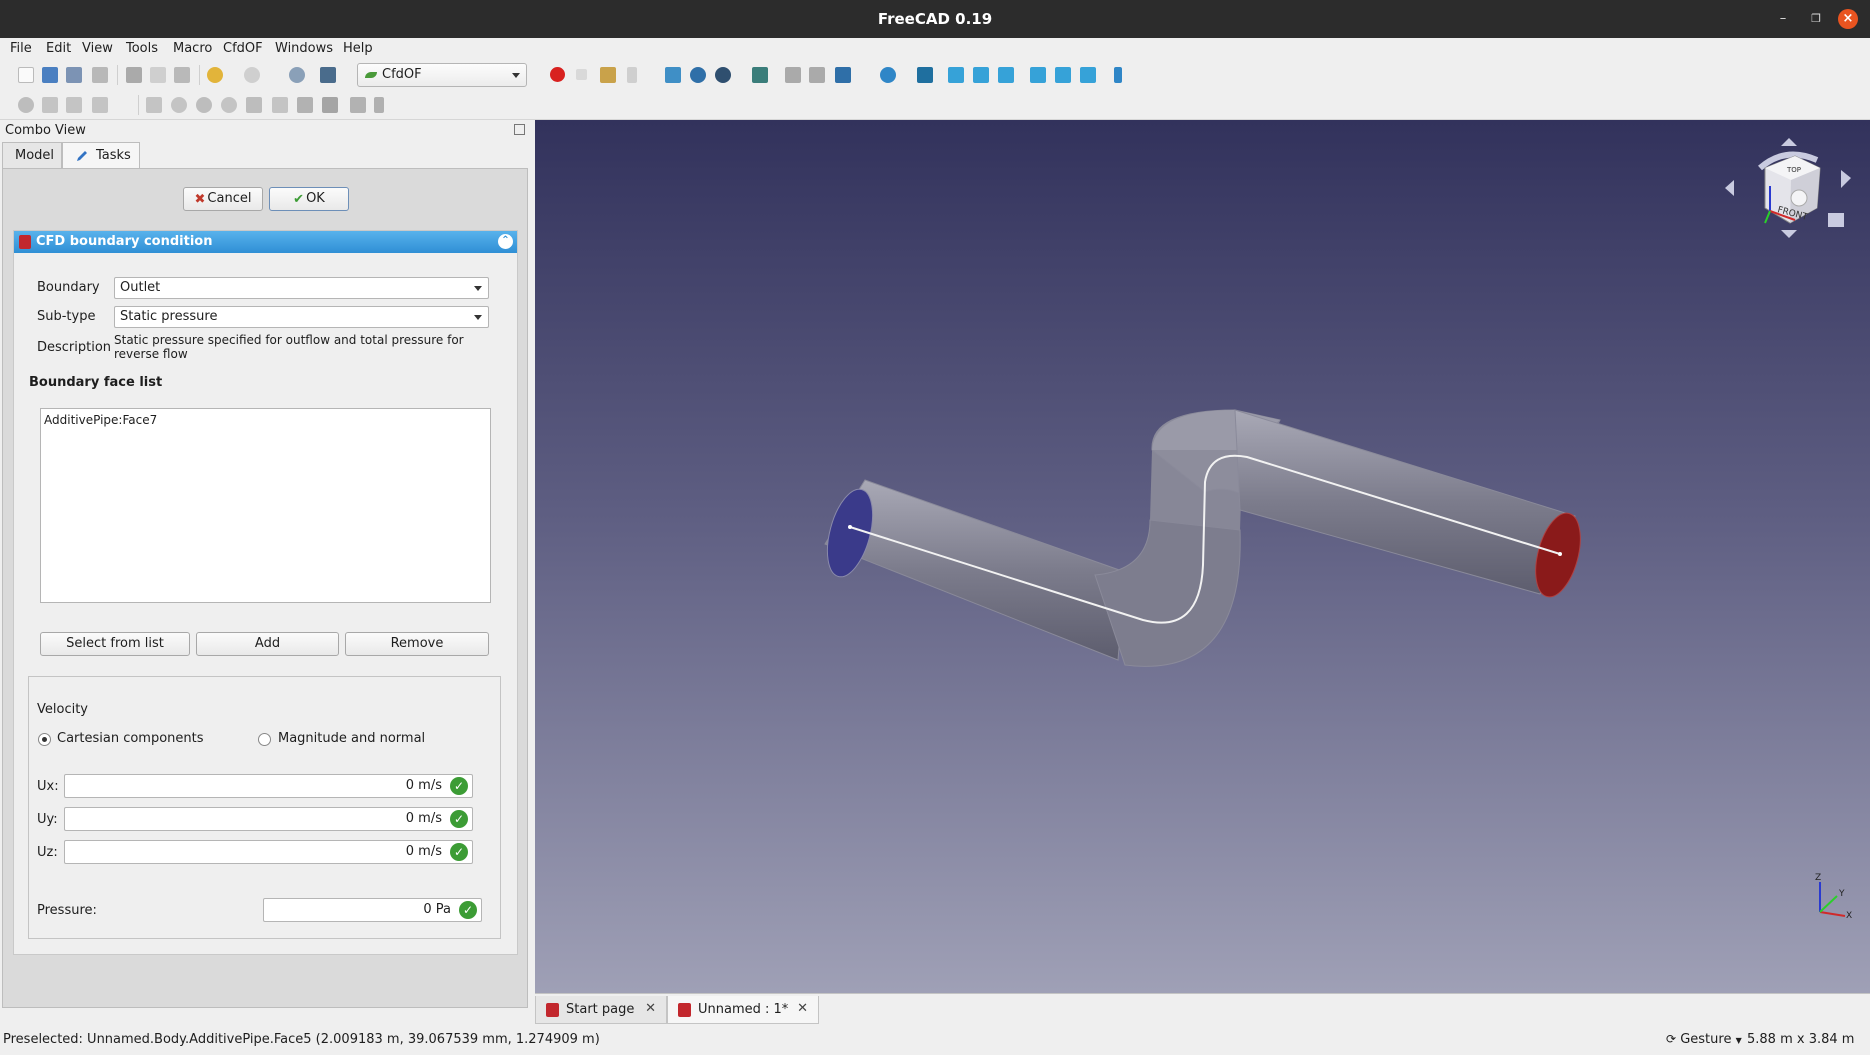 The width and height of the screenshot is (1870, 1055). What do you see at coordinates (608, 75) in the screenshot?
I see `edit-macro-icon` at bounding box center [608, 75].